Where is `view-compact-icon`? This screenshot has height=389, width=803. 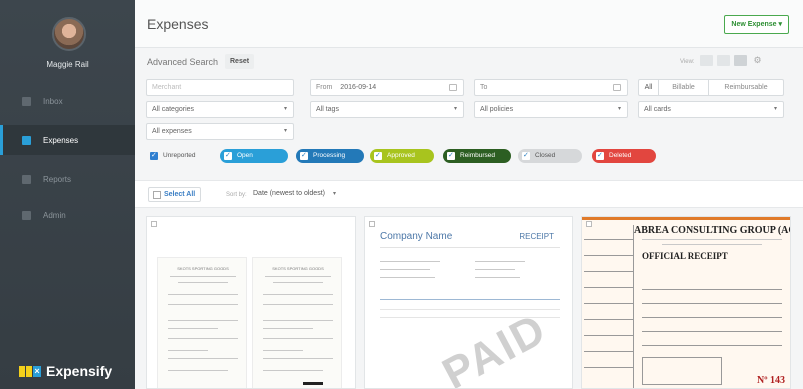
view-compact-icon is located at coordinates (723, 60).